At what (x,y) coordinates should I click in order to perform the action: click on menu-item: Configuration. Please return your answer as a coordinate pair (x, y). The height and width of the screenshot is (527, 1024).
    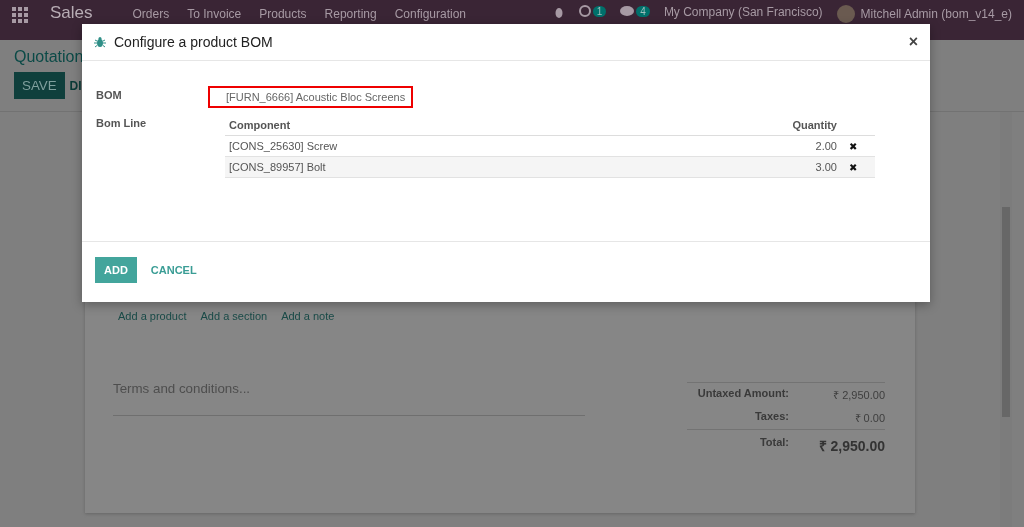
    Looking at the image, I should click on (430, 14).